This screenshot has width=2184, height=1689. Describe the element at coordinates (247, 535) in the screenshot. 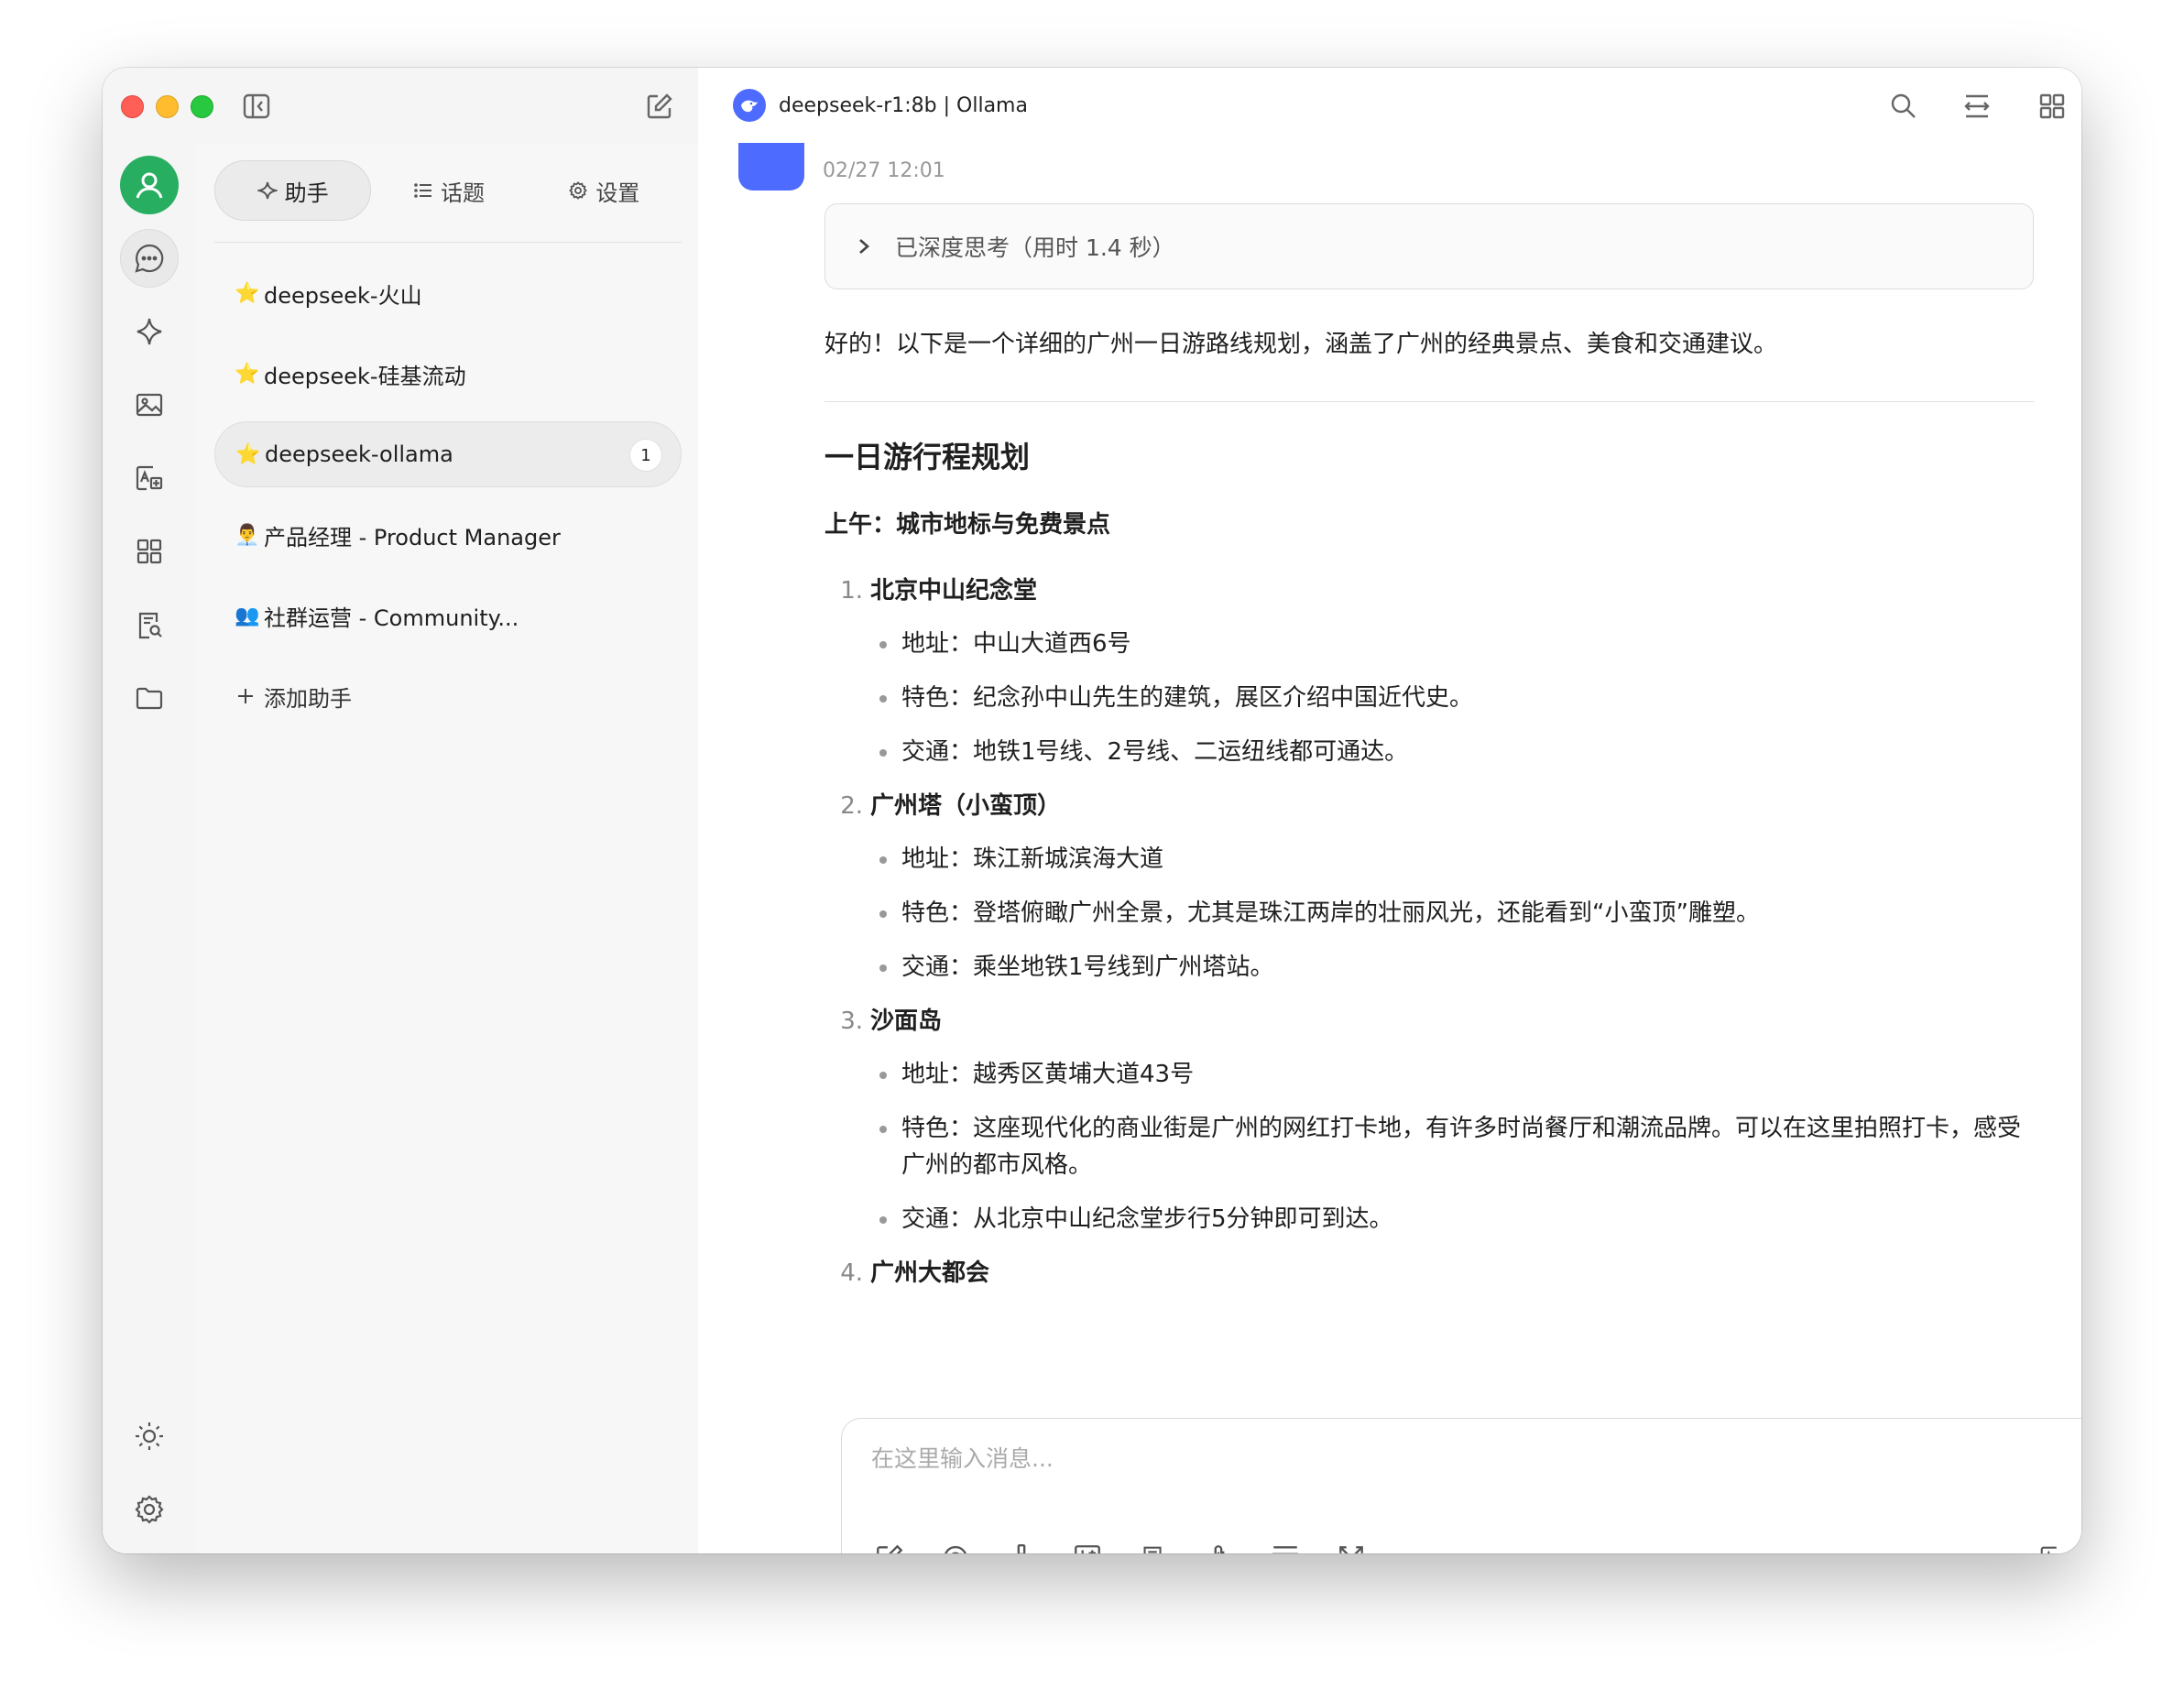

I see `manager-emoji-icon: 👨‍💼` at that location.